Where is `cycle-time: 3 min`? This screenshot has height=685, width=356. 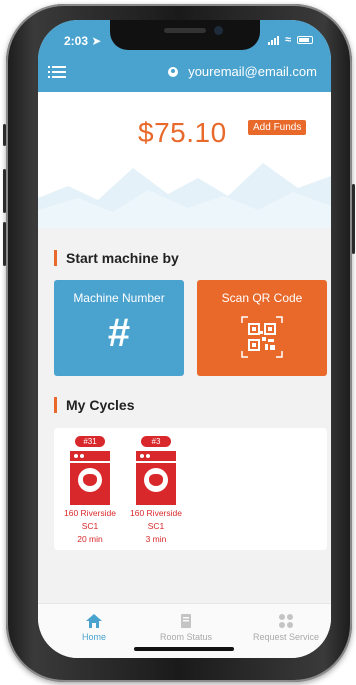 cycle-time: 3 min is located at coordinates (156, 539).